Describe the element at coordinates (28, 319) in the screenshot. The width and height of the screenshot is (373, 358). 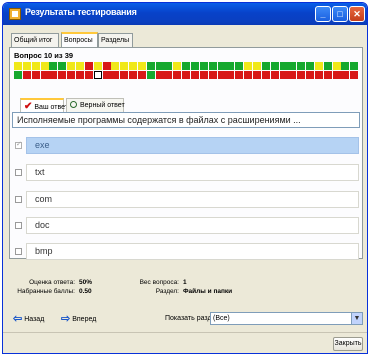
I see `back-button: ⇦ Назад` at that location.